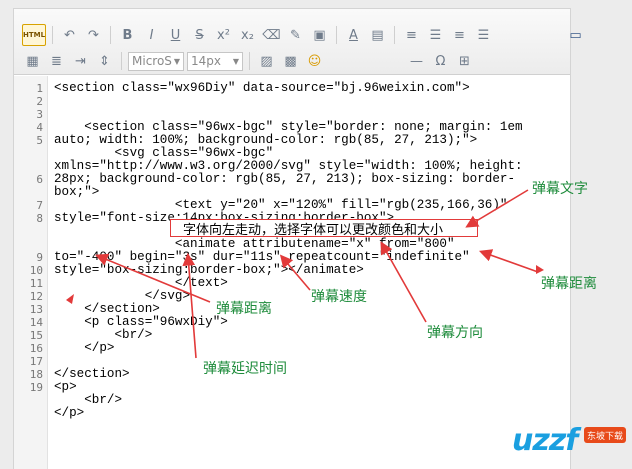  Describe the element at coordinates (36, 361) in the screenshot. I see `line-number: 17` at that location.